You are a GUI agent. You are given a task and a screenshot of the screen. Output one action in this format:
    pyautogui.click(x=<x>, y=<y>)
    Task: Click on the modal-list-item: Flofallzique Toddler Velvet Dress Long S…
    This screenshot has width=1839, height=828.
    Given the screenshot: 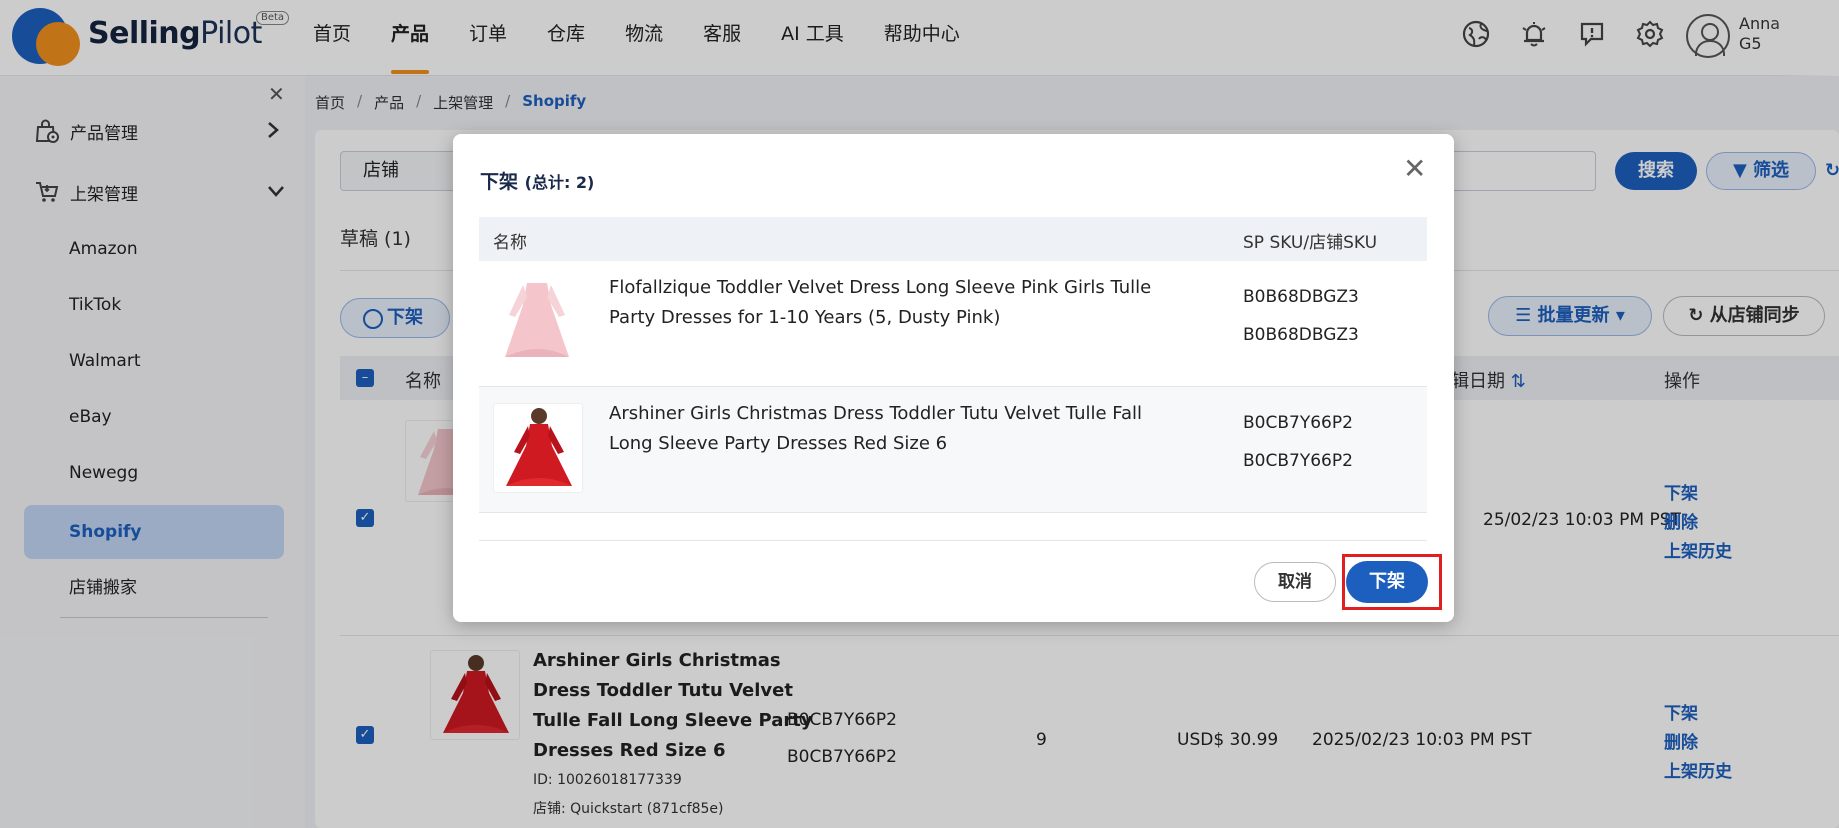 What is the action you would take?
    pyautogui.click(x=953, y=324)
    